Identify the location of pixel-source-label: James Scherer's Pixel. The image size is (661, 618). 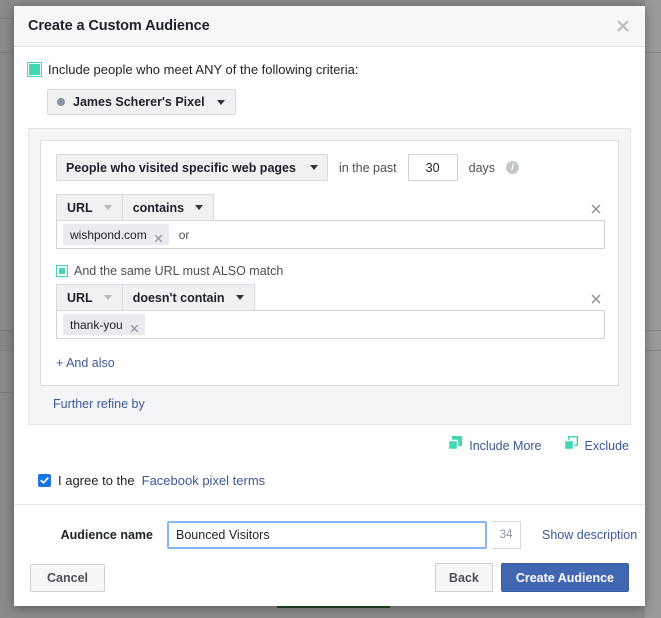
(139, 102).